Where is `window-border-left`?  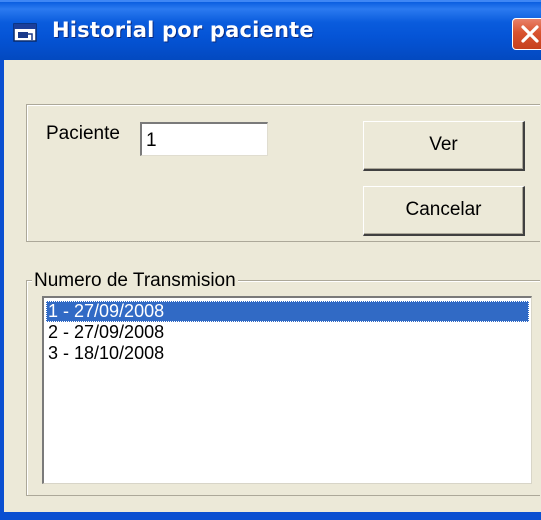
window-border-left is located at coordinates (2, 290).